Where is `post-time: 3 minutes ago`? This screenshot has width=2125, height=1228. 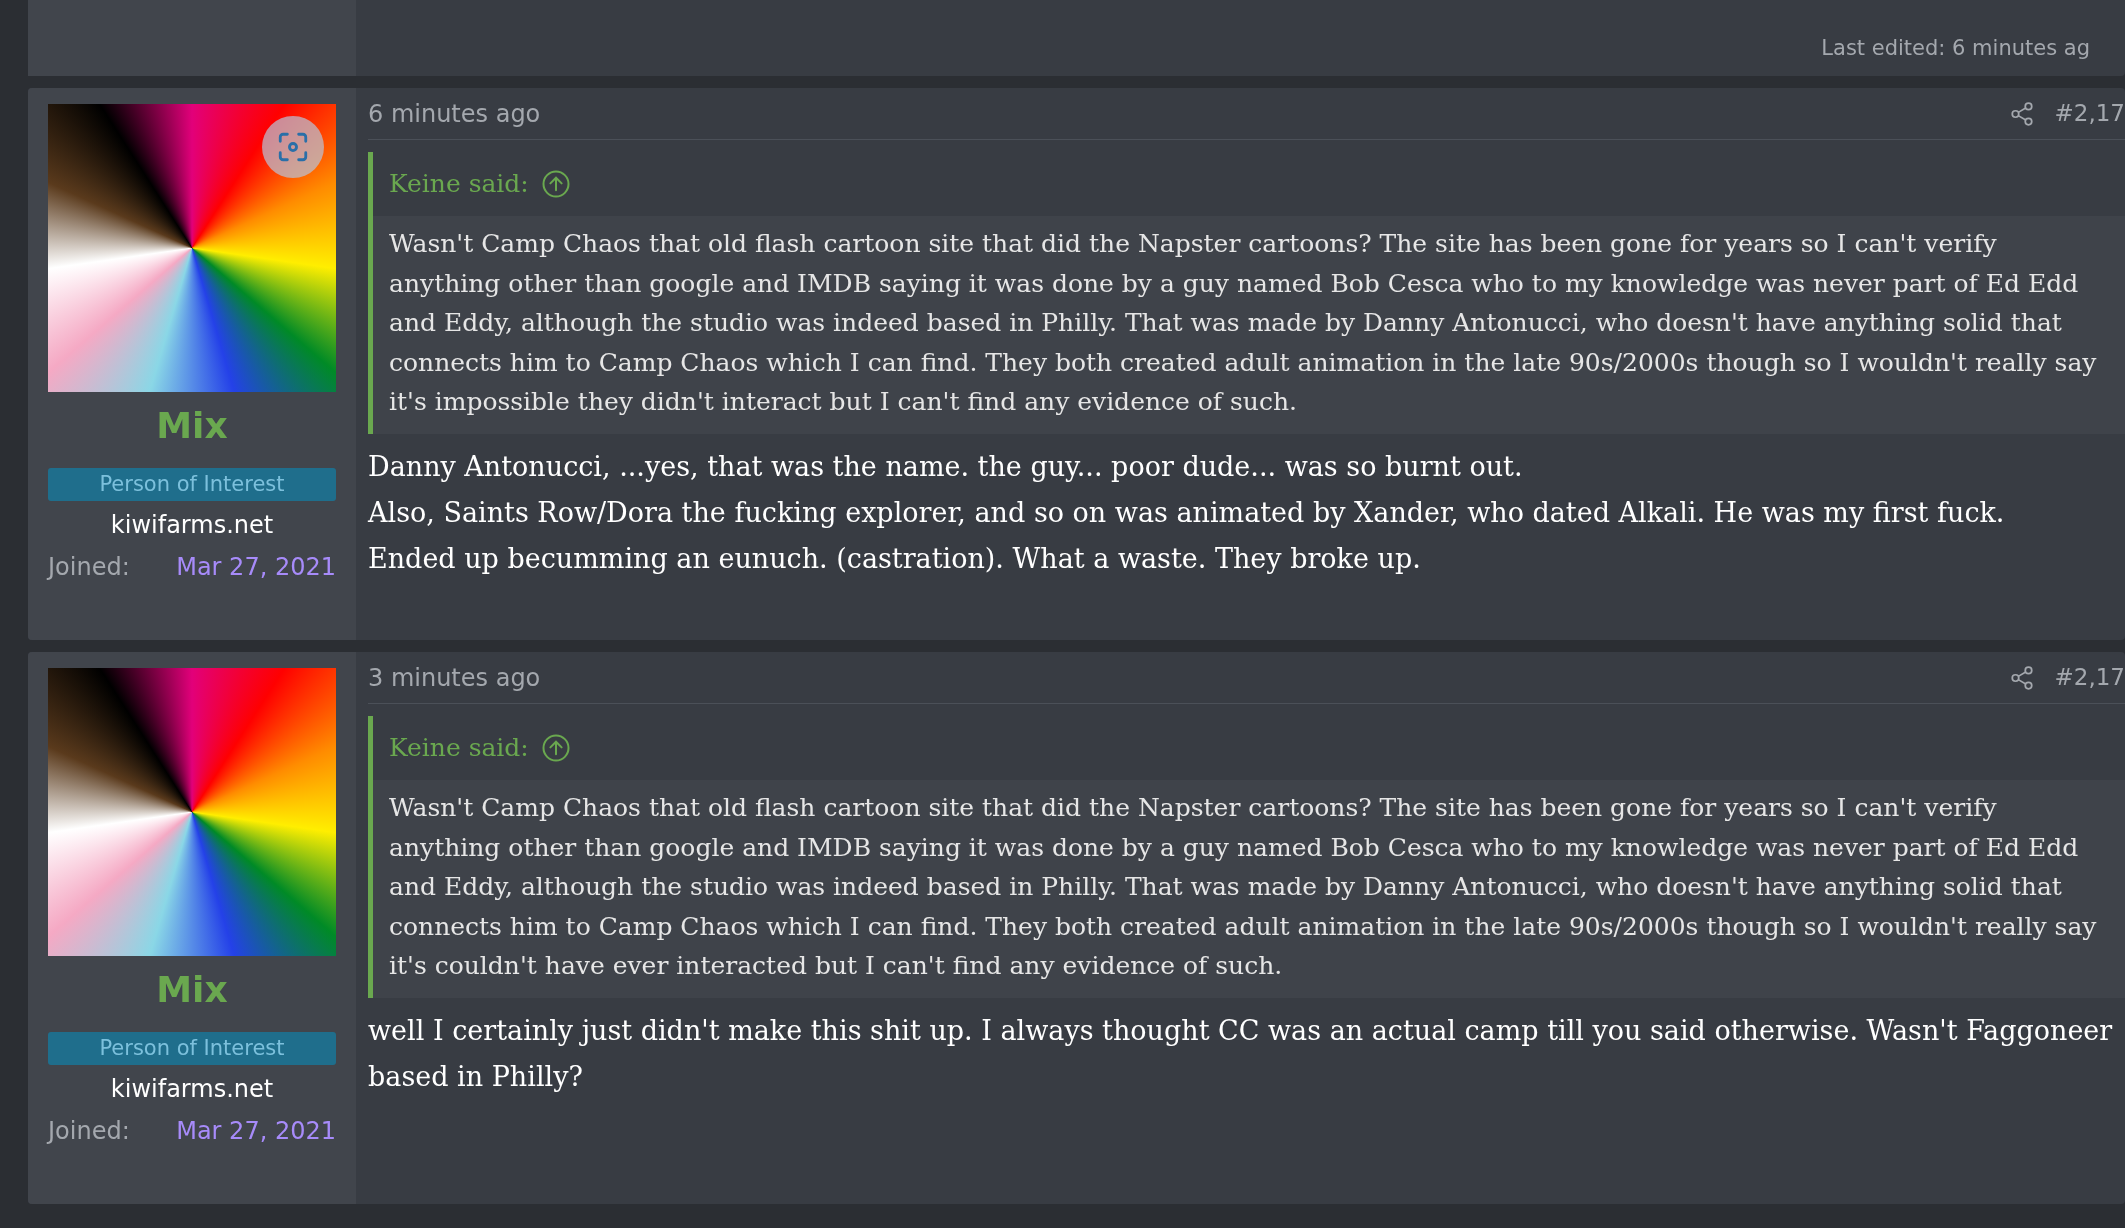
post-time: 3 minutes ago is located at coordinates (454, 677).